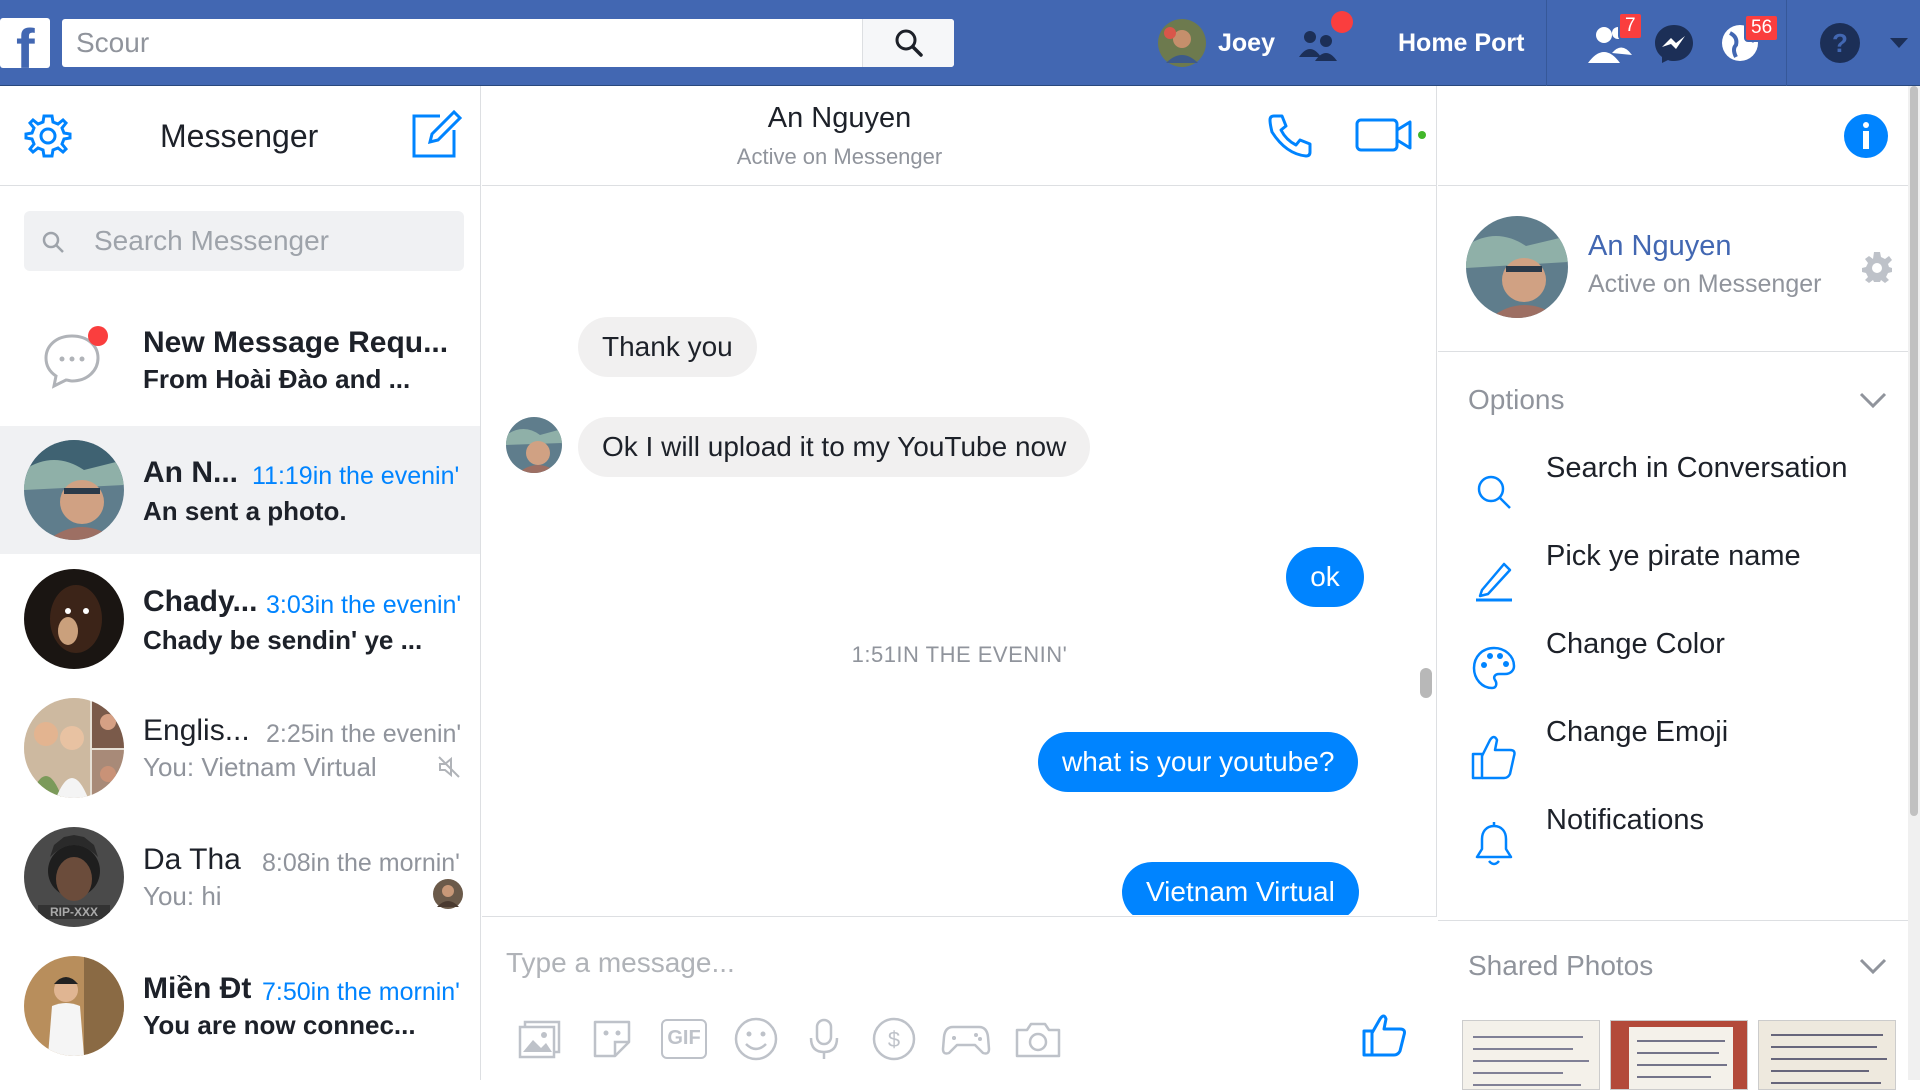 The width and height of the screenshot is (1920, 1090). Describe the element at coordinates (534, 445) in the screenshot. I see `sender-avatar` at that location.